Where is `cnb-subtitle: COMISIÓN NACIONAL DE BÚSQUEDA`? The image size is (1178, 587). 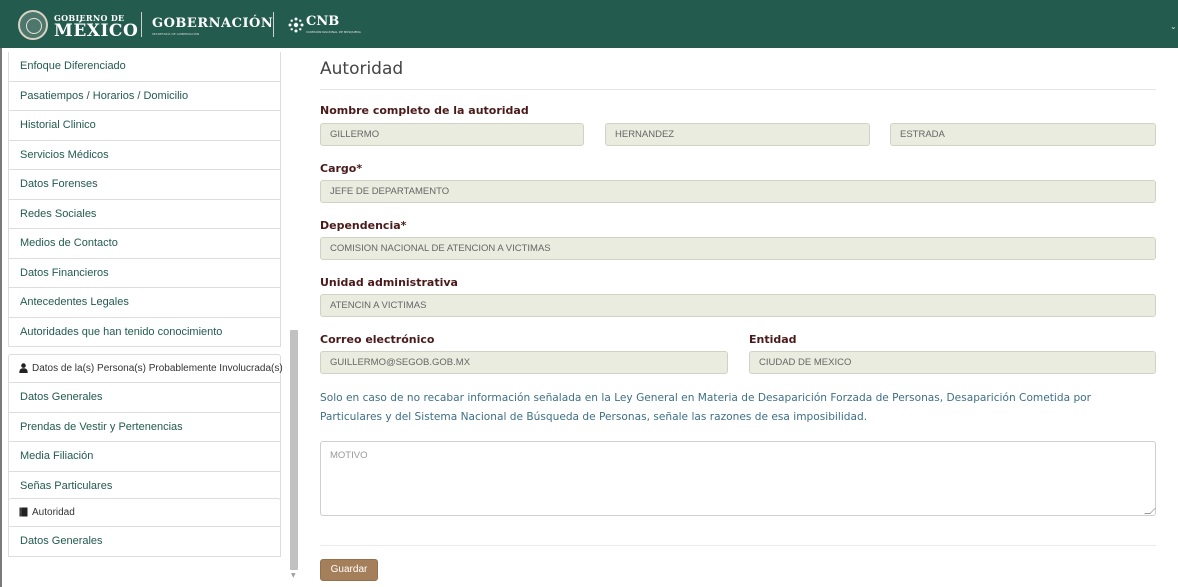 cnb-subtitle: COMISIÓN NACIONAL DE BÚSQUEDA is located at coordinates (333, 32).